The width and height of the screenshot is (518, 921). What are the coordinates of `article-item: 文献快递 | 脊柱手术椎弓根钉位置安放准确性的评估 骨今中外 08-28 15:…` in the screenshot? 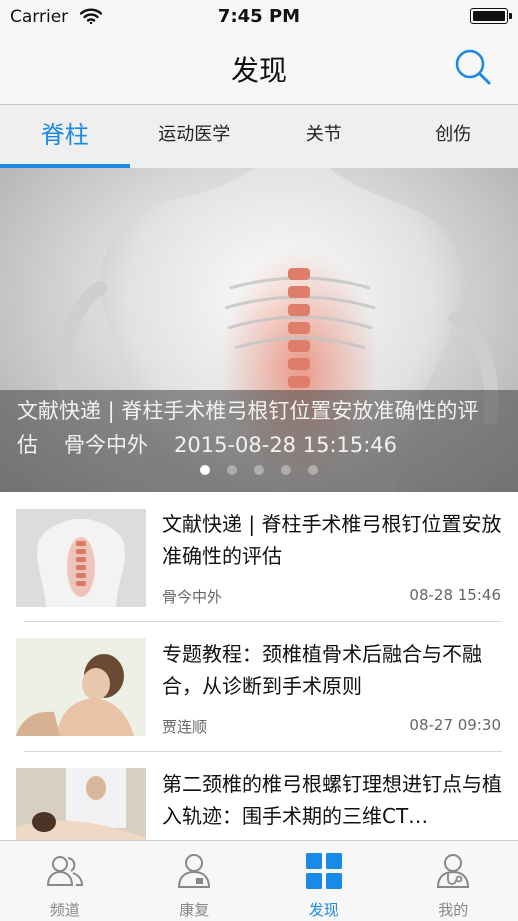 It's located at (259, 557).